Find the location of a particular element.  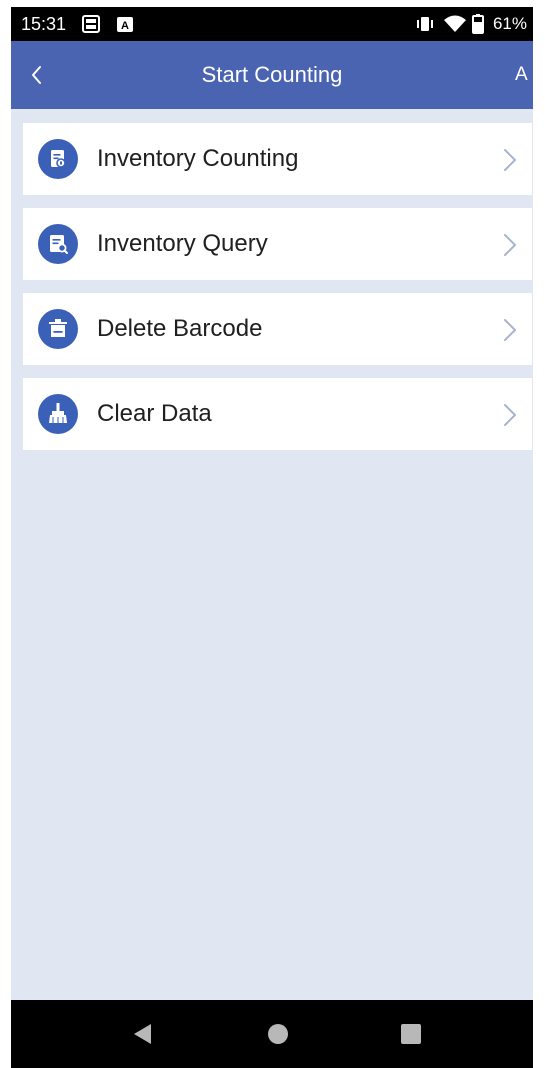

menu-item-clear-data: Clear Data is located at coordinates (277, 414).